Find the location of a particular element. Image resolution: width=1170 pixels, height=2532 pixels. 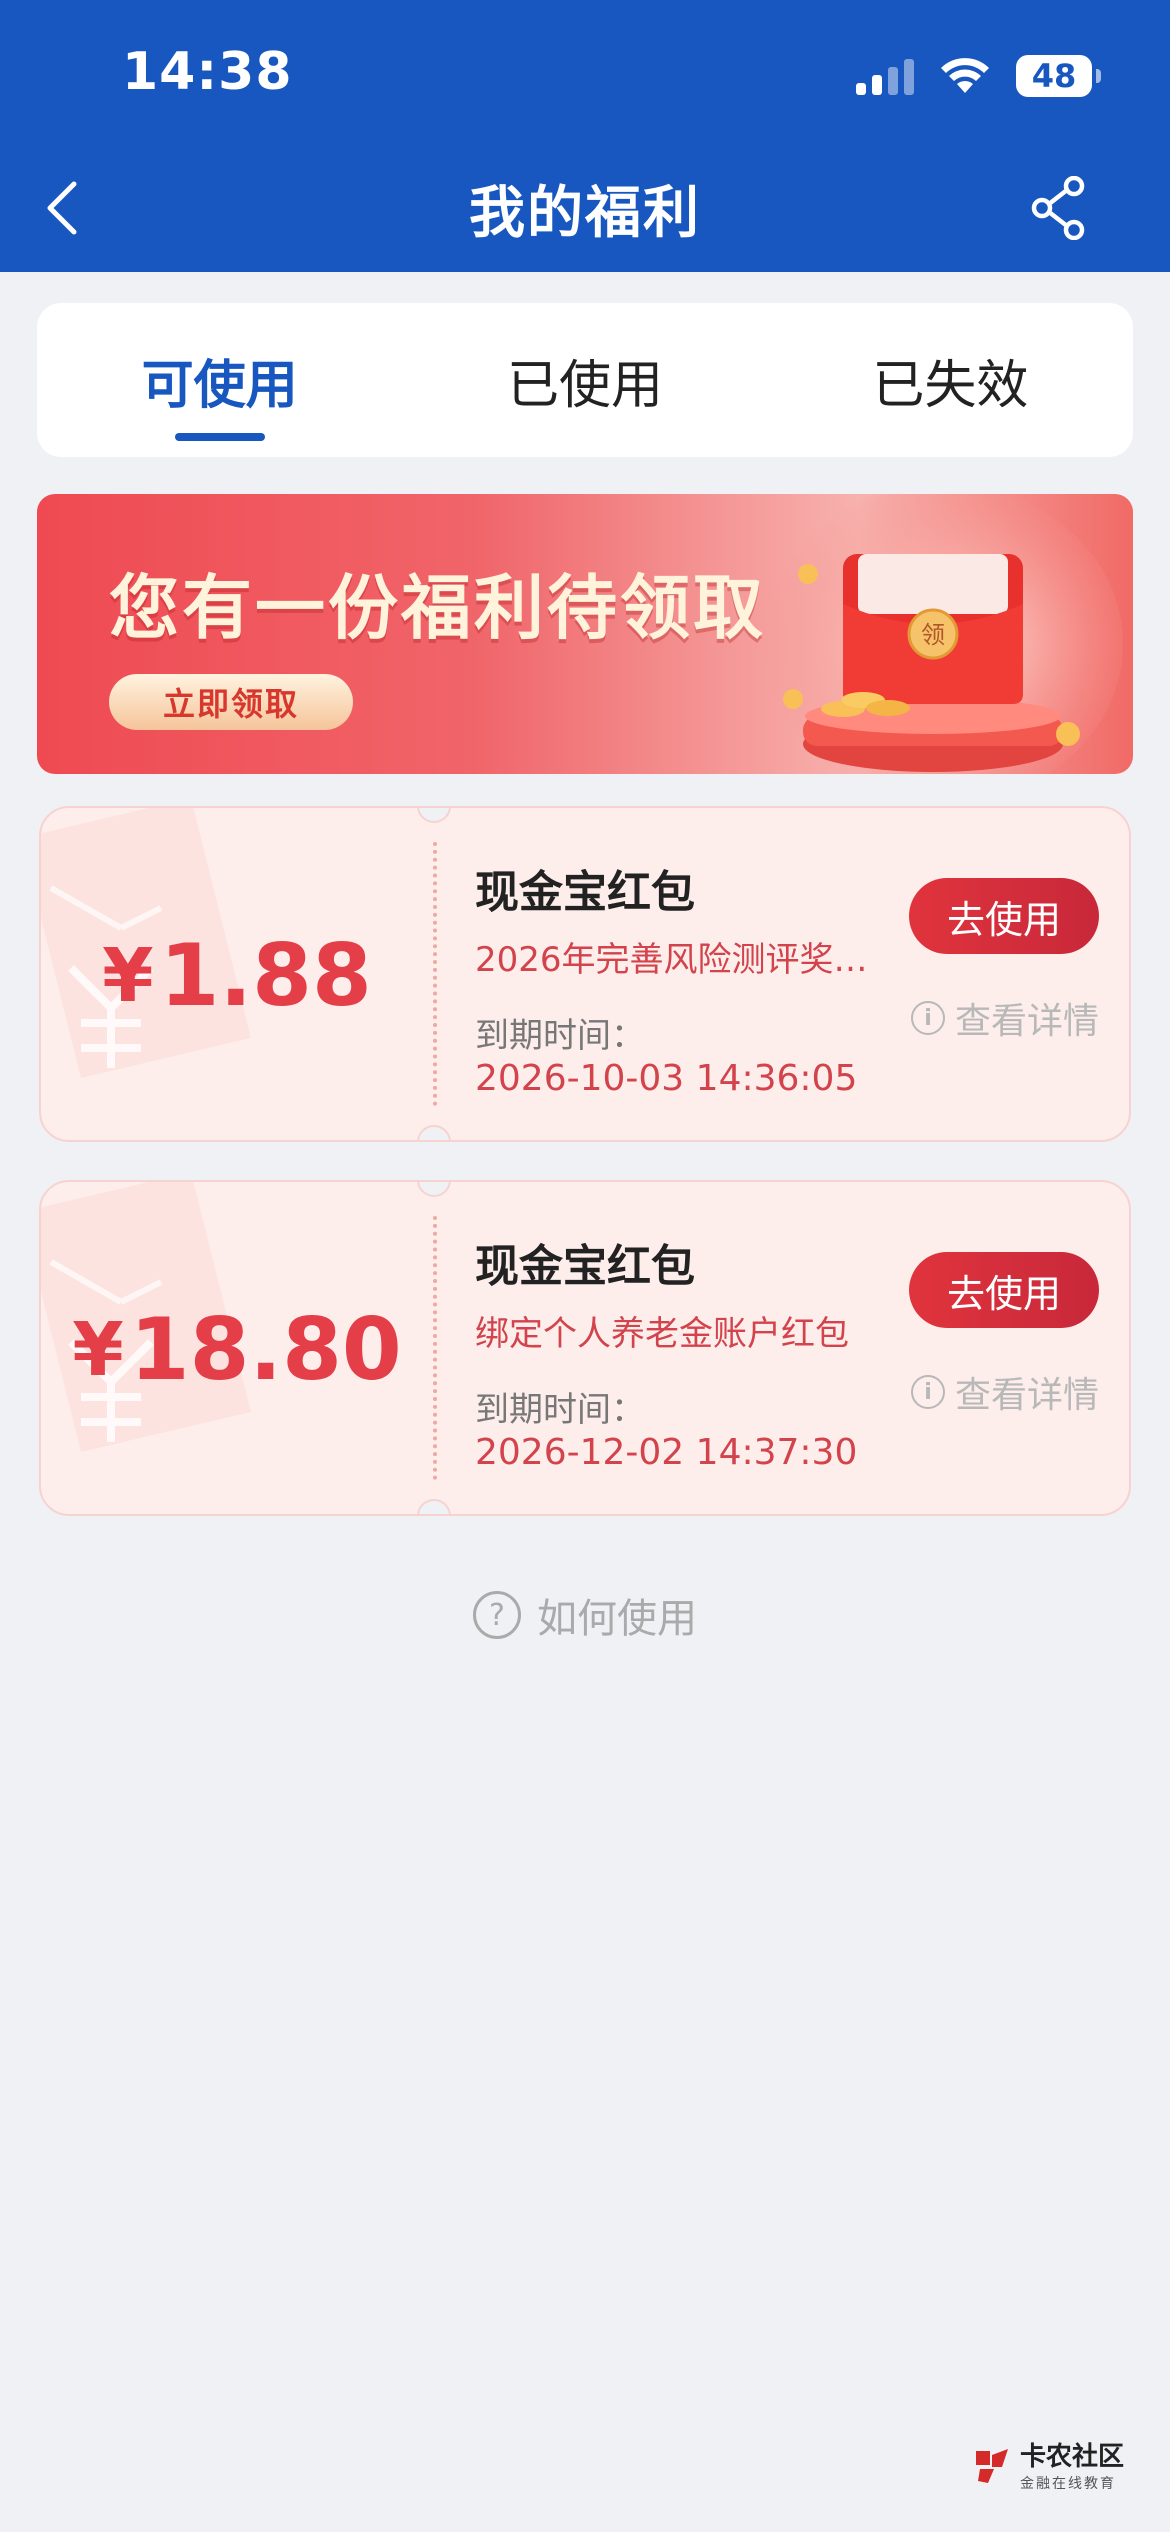

tab-expired: 已失效 is located at coordinates (950, 380).